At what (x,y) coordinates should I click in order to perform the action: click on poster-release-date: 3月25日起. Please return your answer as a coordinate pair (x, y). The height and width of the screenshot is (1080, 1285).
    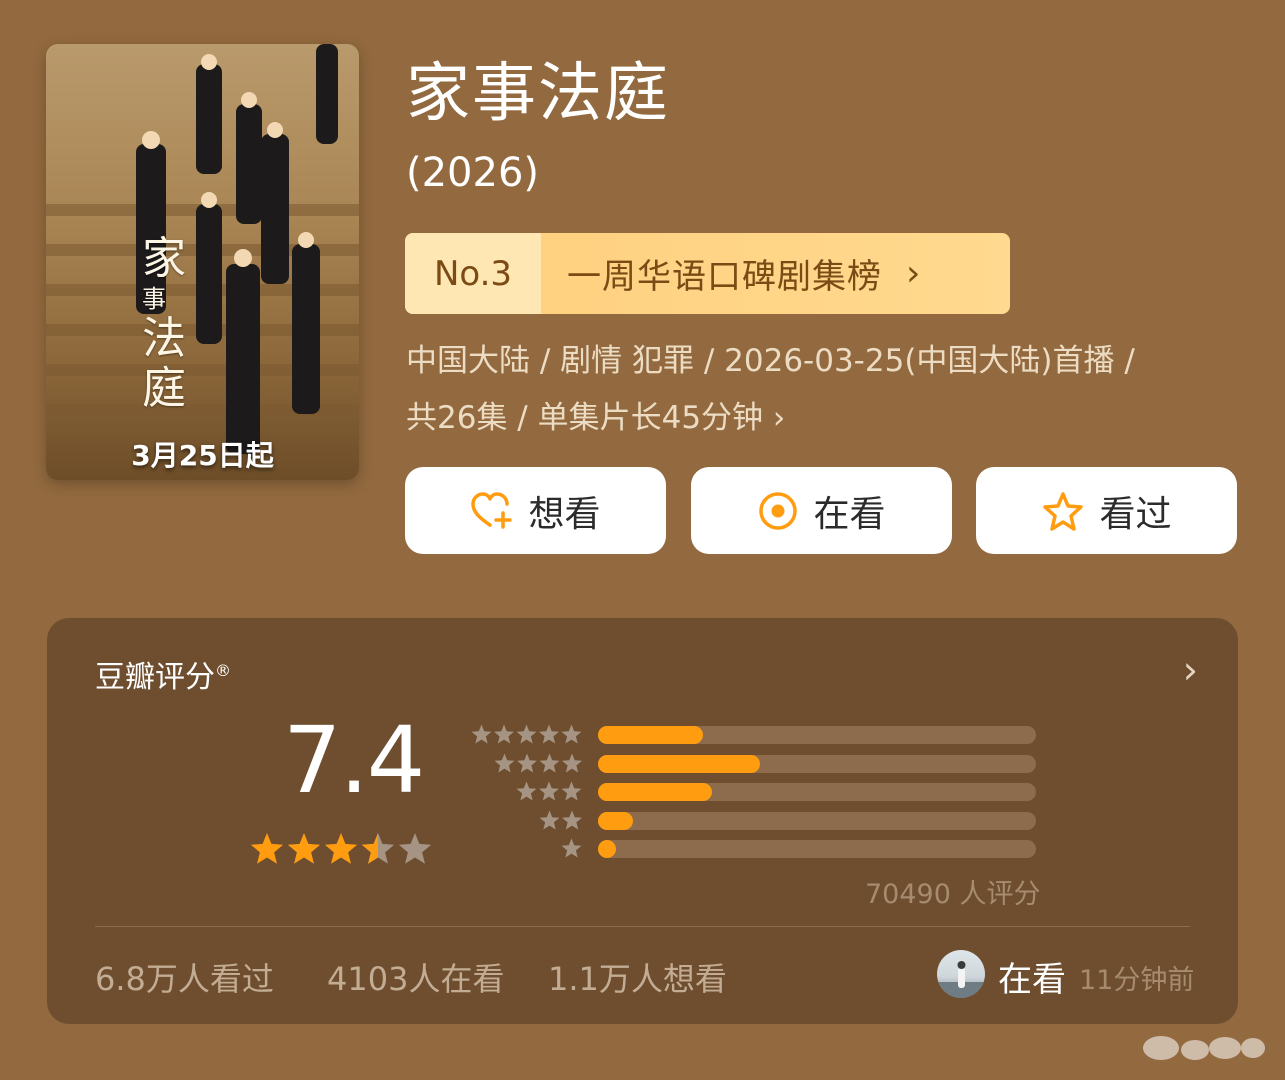
    Looking at the image, I should click on (202, 455).